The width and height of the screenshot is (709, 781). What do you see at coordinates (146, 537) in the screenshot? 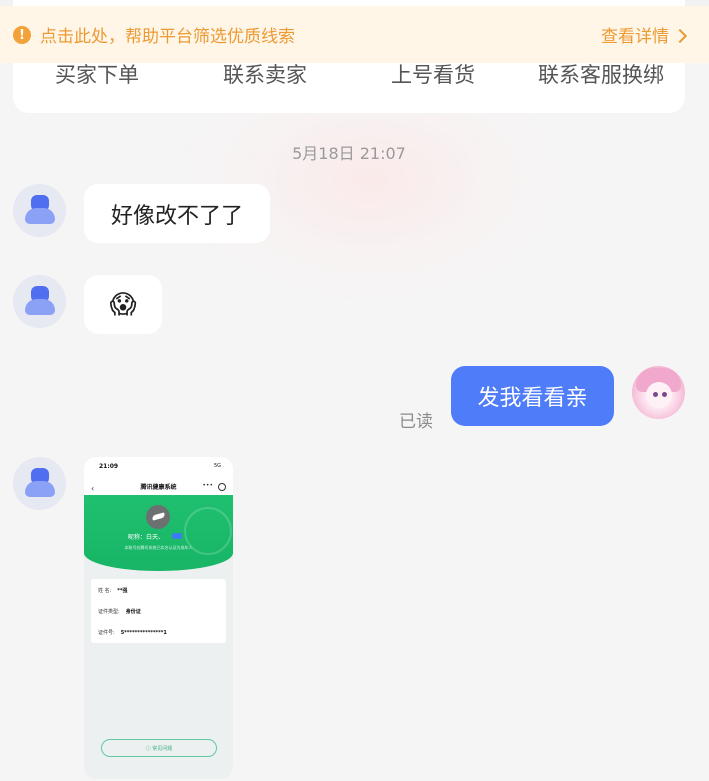
I see `nickname: 昵称：白天、` at bounding box center [146, 537].